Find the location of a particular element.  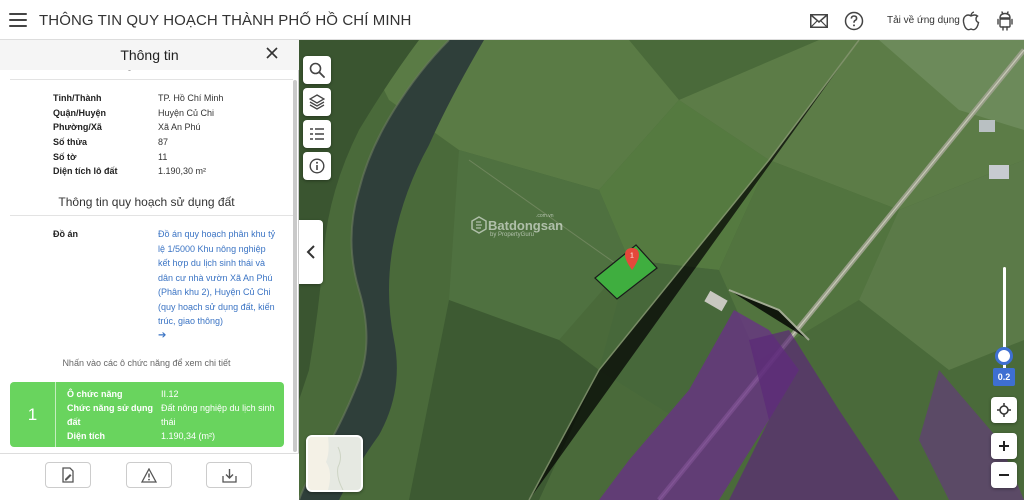

zone-value: 1.190,34 (m²) is located at coordinates (188, 436).